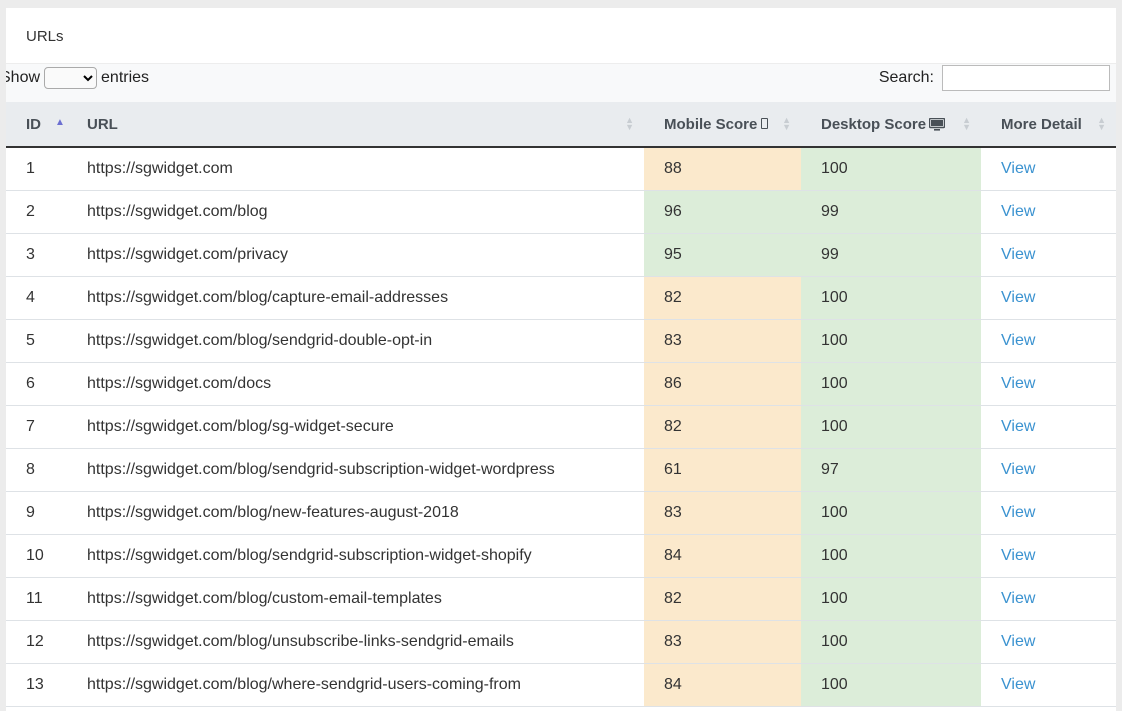 This screenshot has height=711, width=1122. I want to click on column-header-desktop-score: Desktop Score ▲ ▼, so click(891, 125).